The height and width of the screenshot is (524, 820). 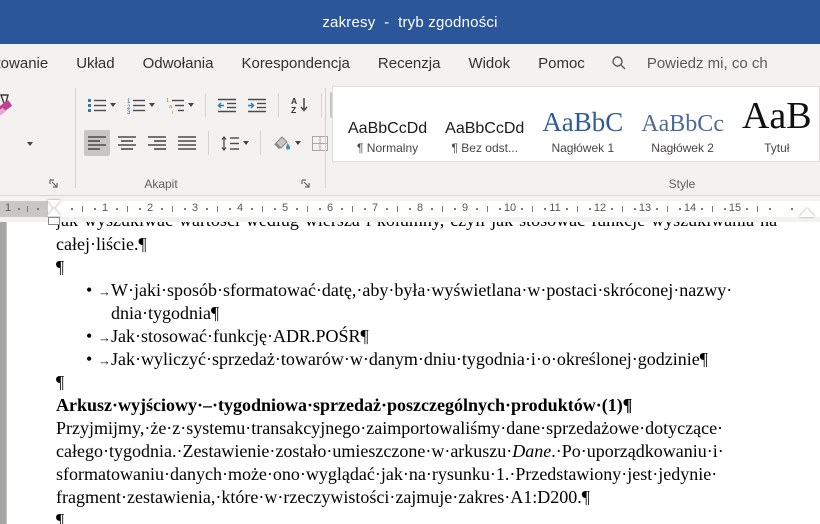 I want to click on ruler-number: 15, so click(x=735, y=208).